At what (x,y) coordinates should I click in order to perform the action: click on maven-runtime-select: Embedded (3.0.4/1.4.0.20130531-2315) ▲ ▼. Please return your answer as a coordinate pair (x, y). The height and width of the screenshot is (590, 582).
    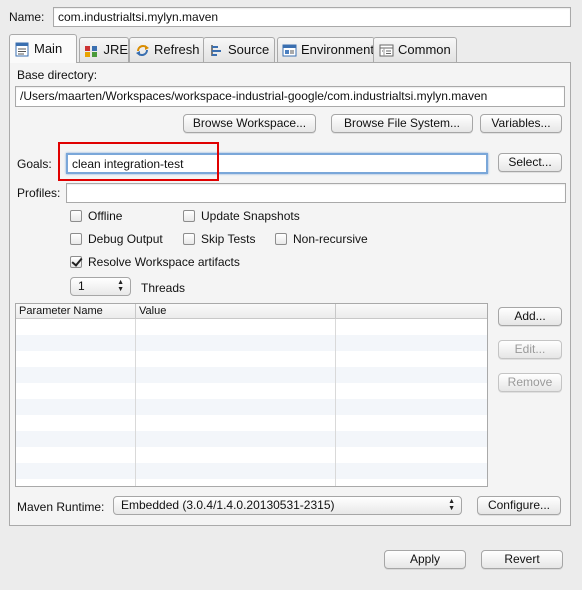
    Looking at the image, I should click on (287, 505).